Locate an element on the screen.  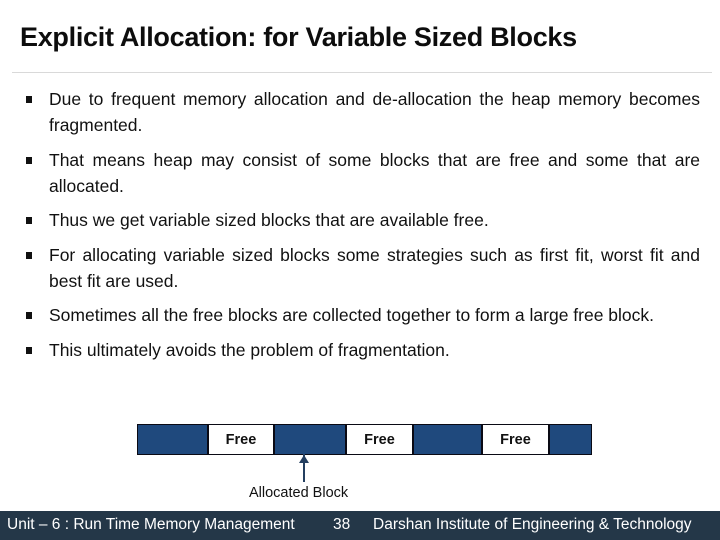
heap-diagram: Free Free Free is located at coordinates (364, 440).